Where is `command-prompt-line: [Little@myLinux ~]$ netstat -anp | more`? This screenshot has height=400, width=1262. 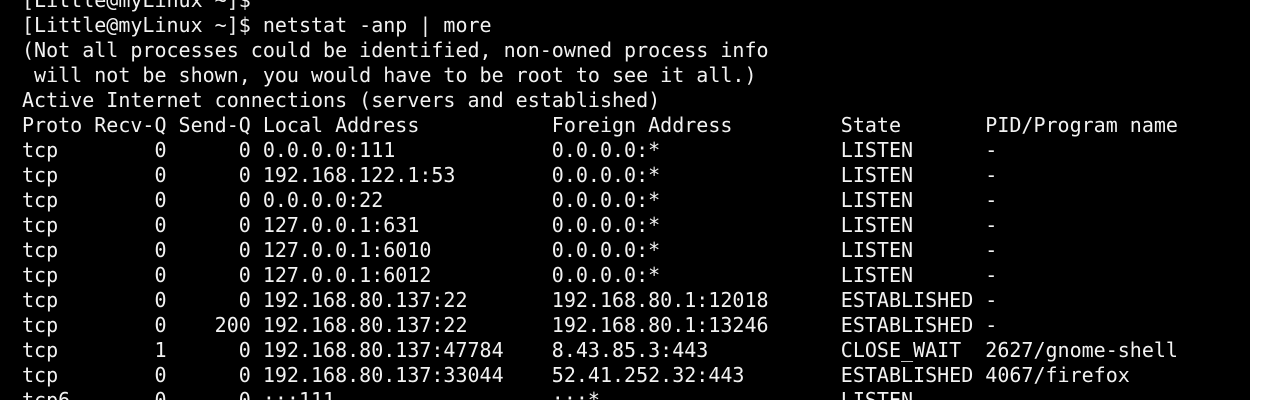 command-prompt-line: [Little@myLinux ~]$ netstat -anp | more is located at coordinates (257, 25).